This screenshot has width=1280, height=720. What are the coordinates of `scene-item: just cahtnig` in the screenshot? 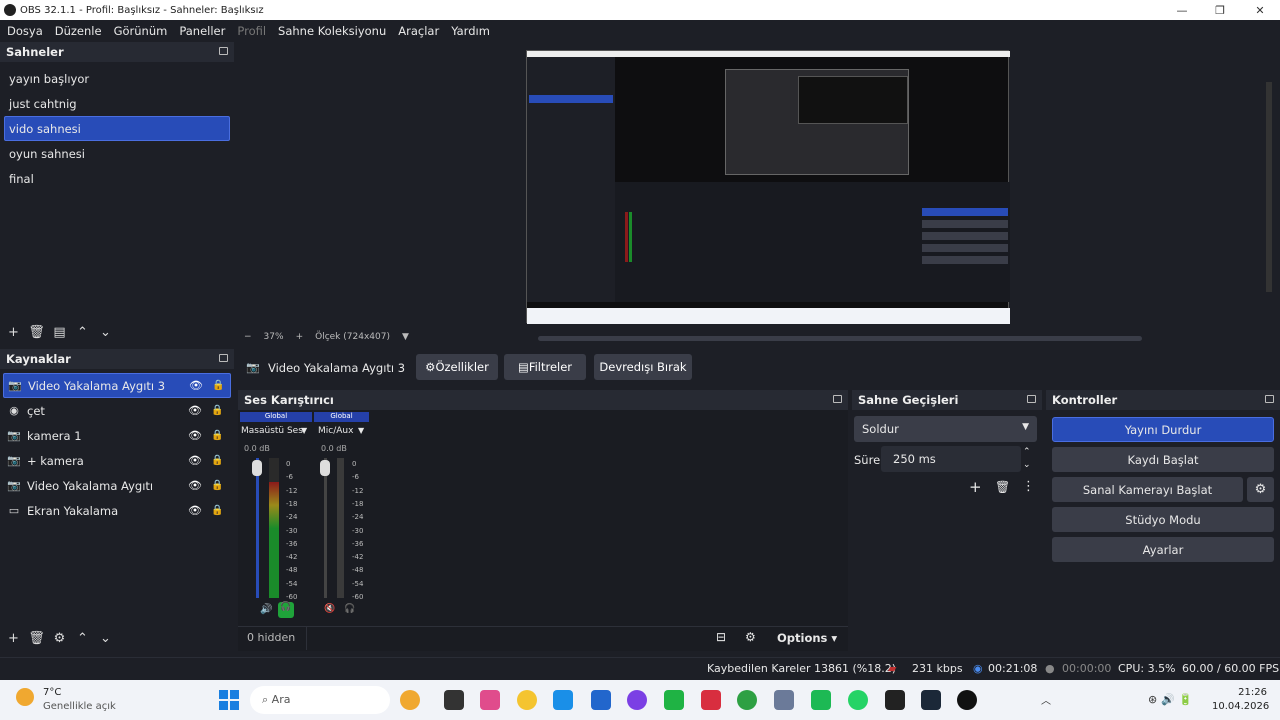 It's located at (117, 103).